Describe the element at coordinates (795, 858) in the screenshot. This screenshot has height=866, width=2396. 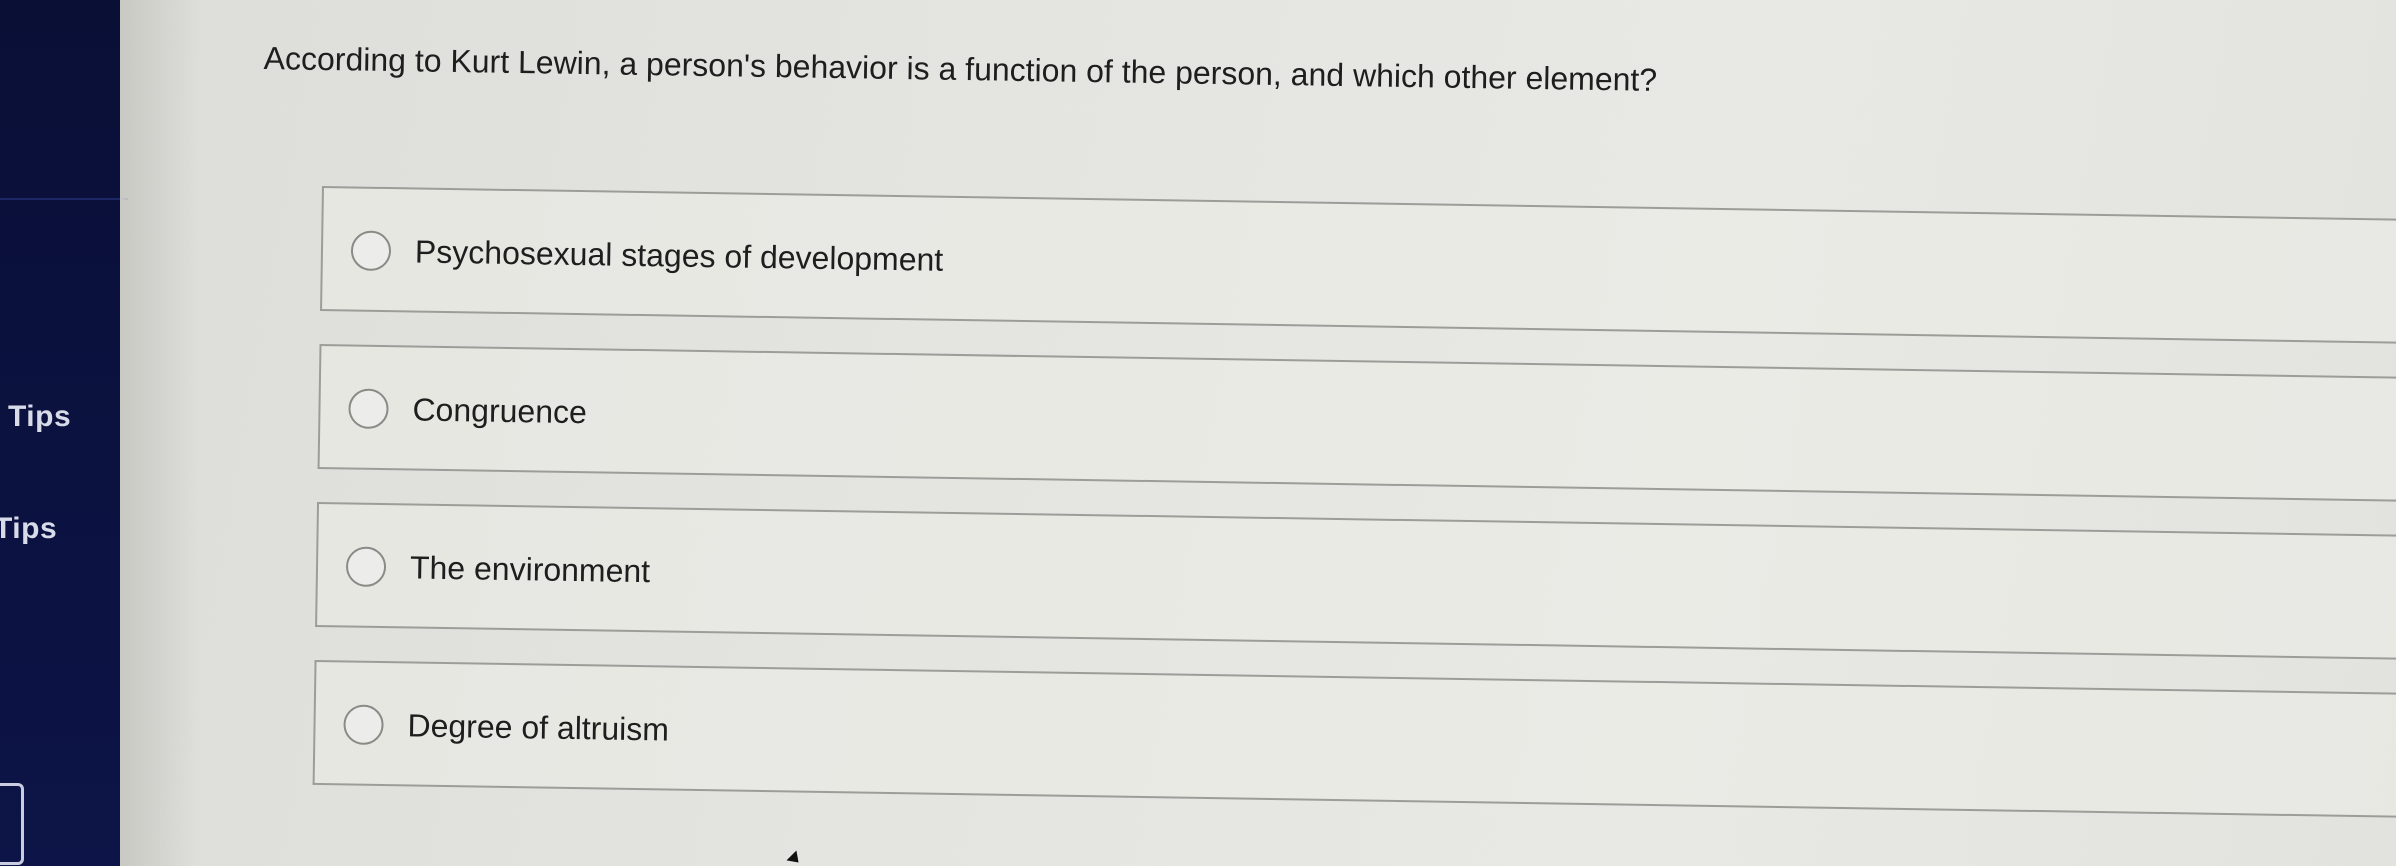
I see `mouse-cursor-icon` at that location.